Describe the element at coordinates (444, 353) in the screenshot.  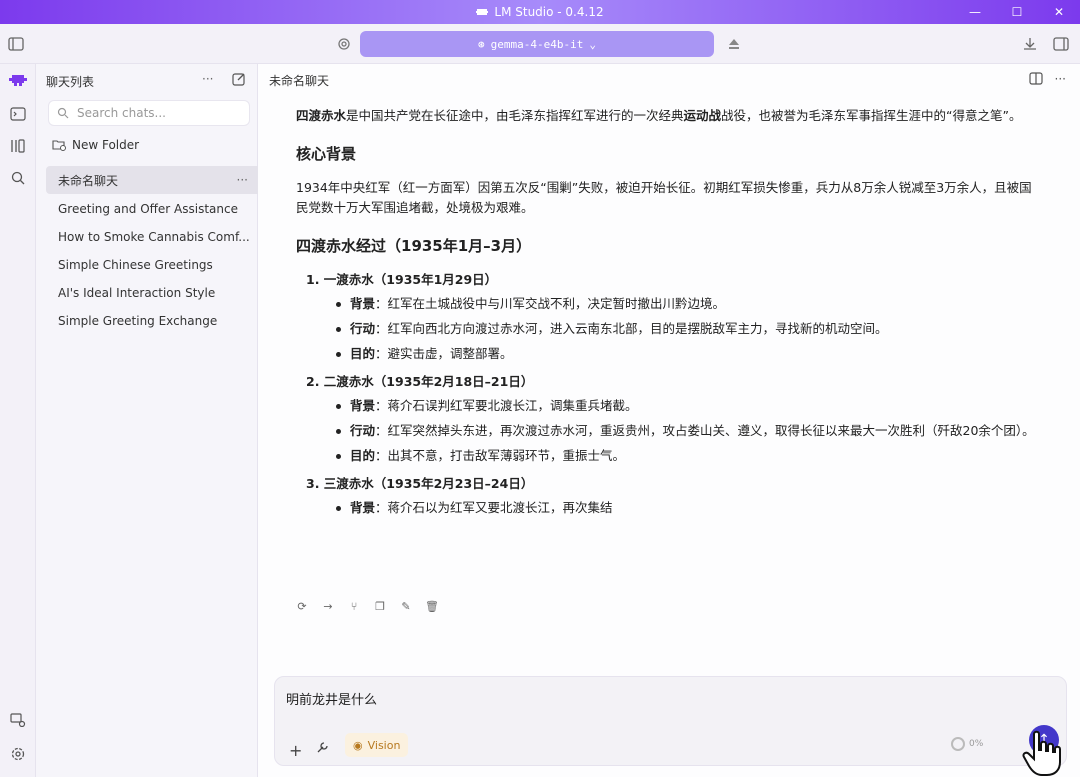
I see `bullet-text: ：避实击虚，调整部署。` at that location.